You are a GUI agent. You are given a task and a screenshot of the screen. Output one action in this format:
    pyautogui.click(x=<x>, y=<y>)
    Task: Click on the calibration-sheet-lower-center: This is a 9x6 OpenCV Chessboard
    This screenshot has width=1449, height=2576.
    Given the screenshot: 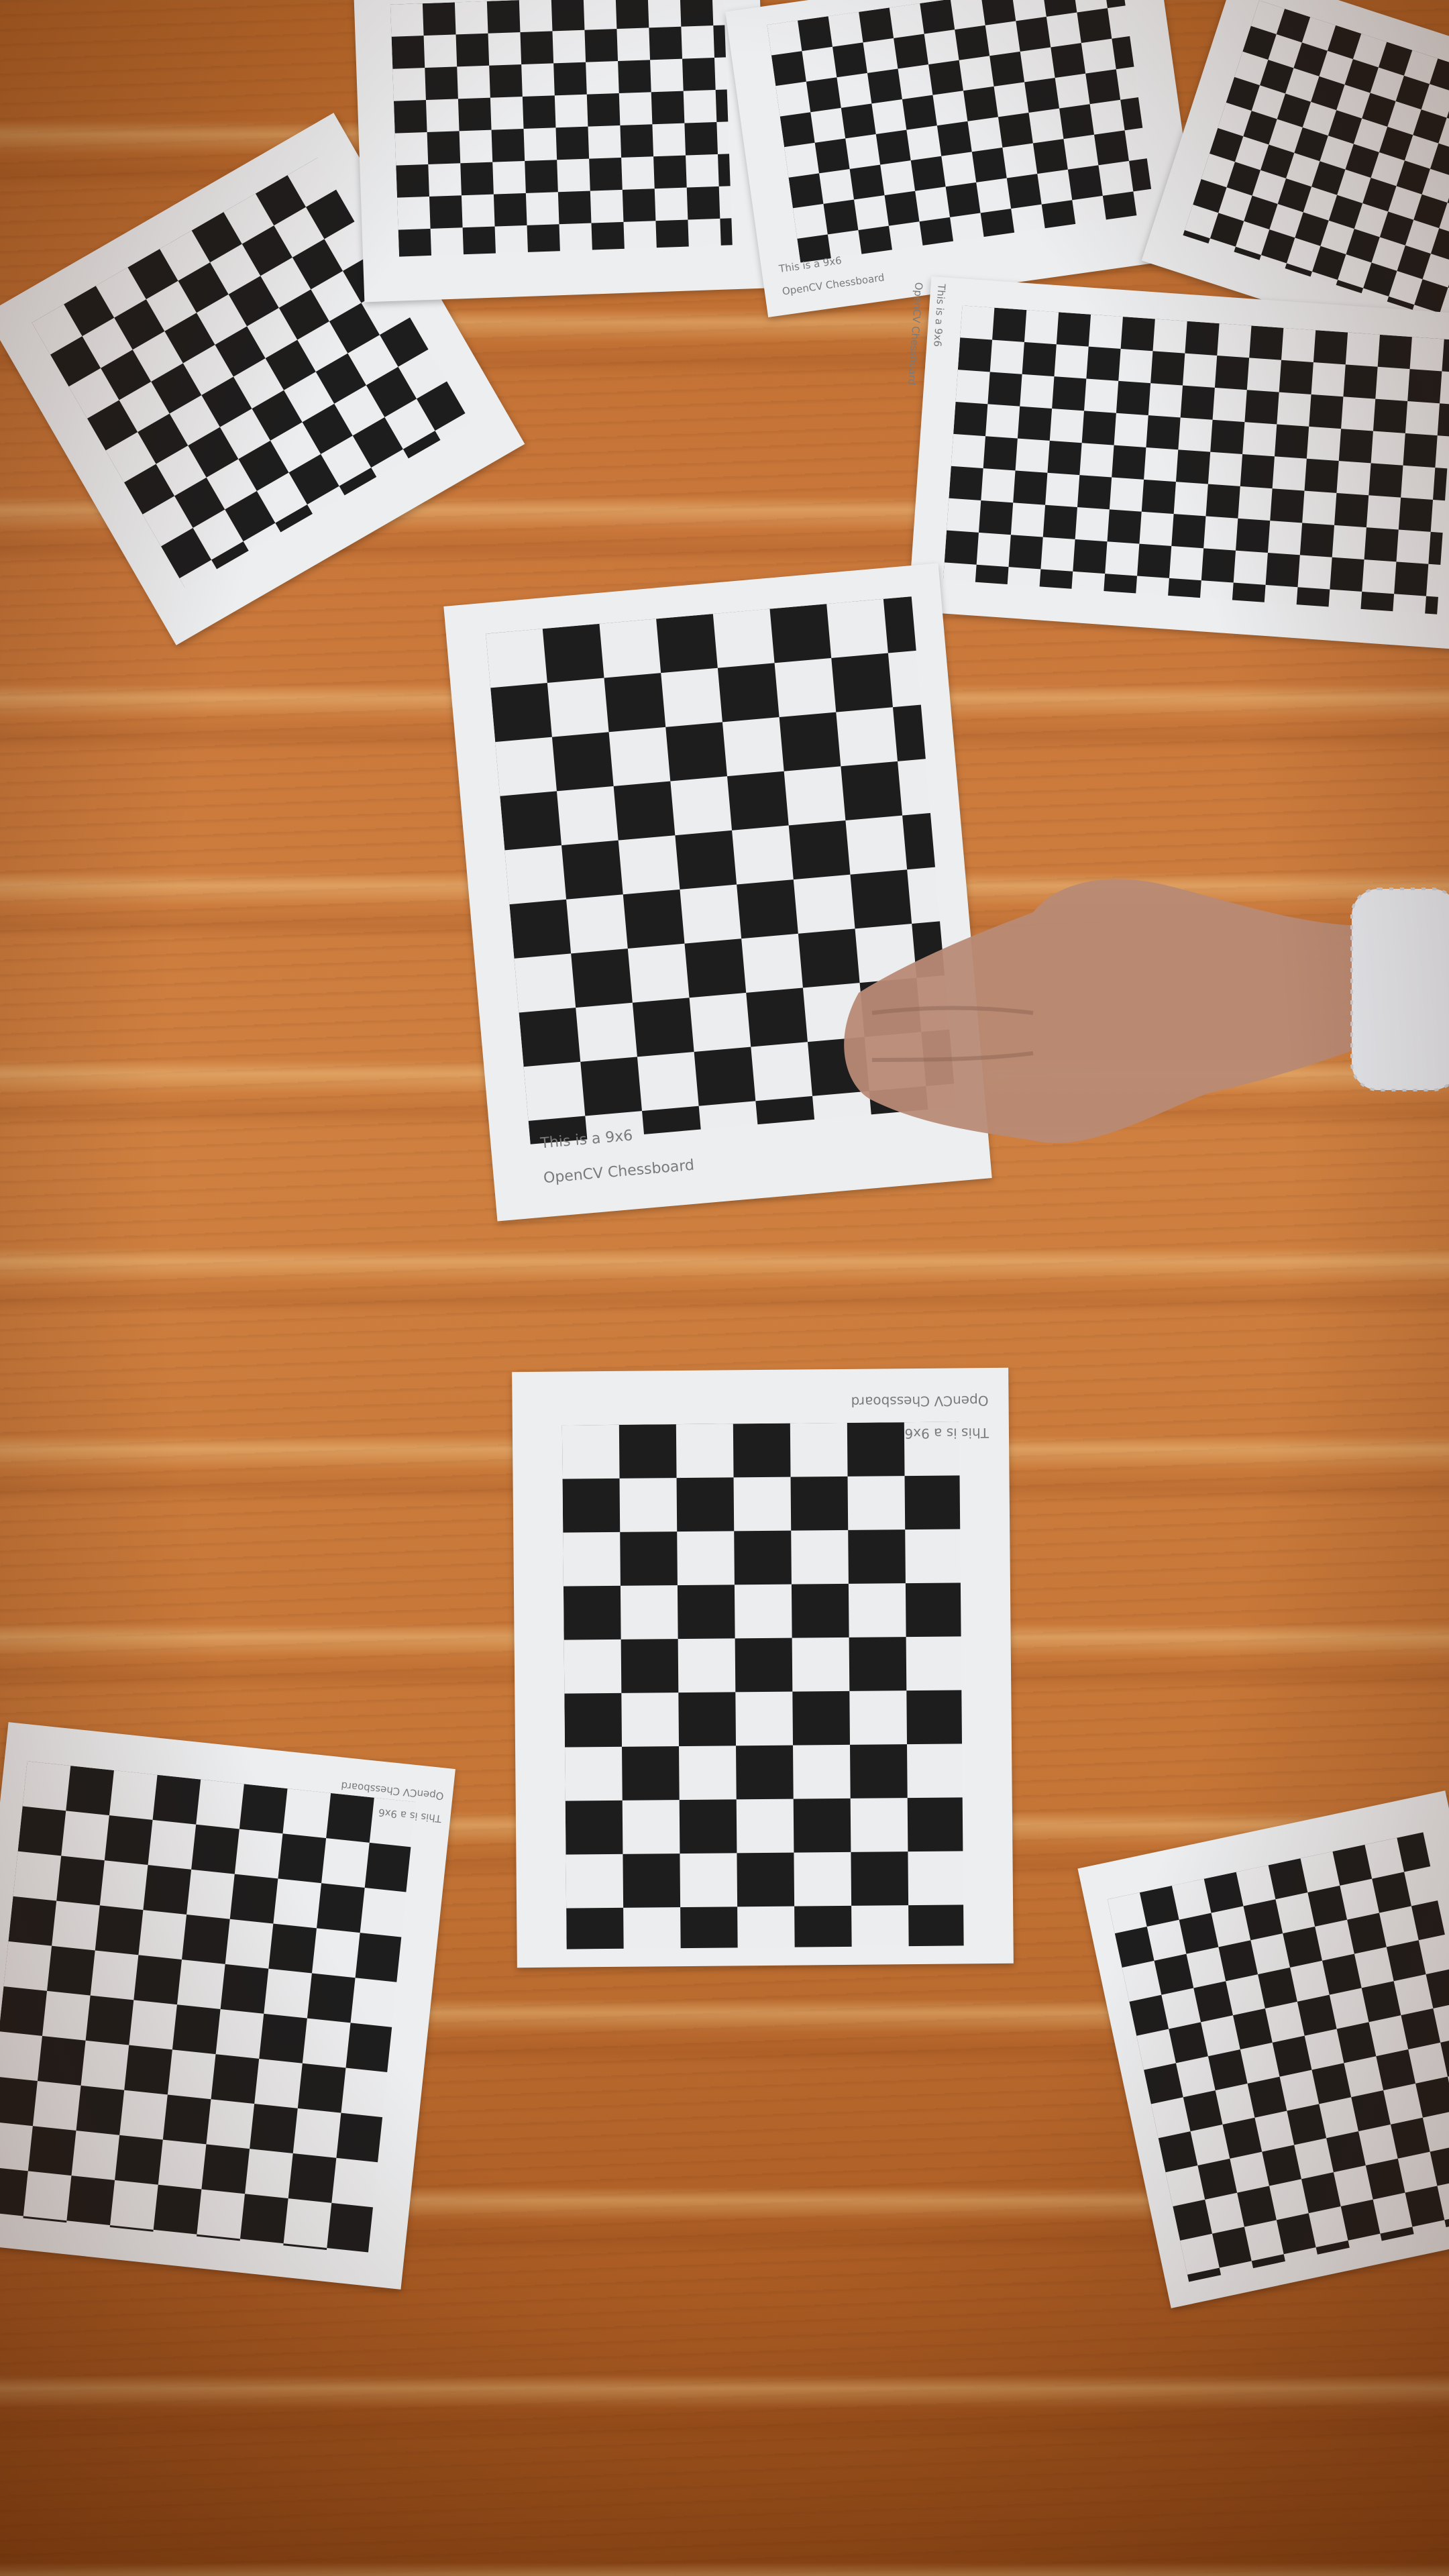 What is the action you would take?
    pyautogui.click(x=763, y=1667)
    